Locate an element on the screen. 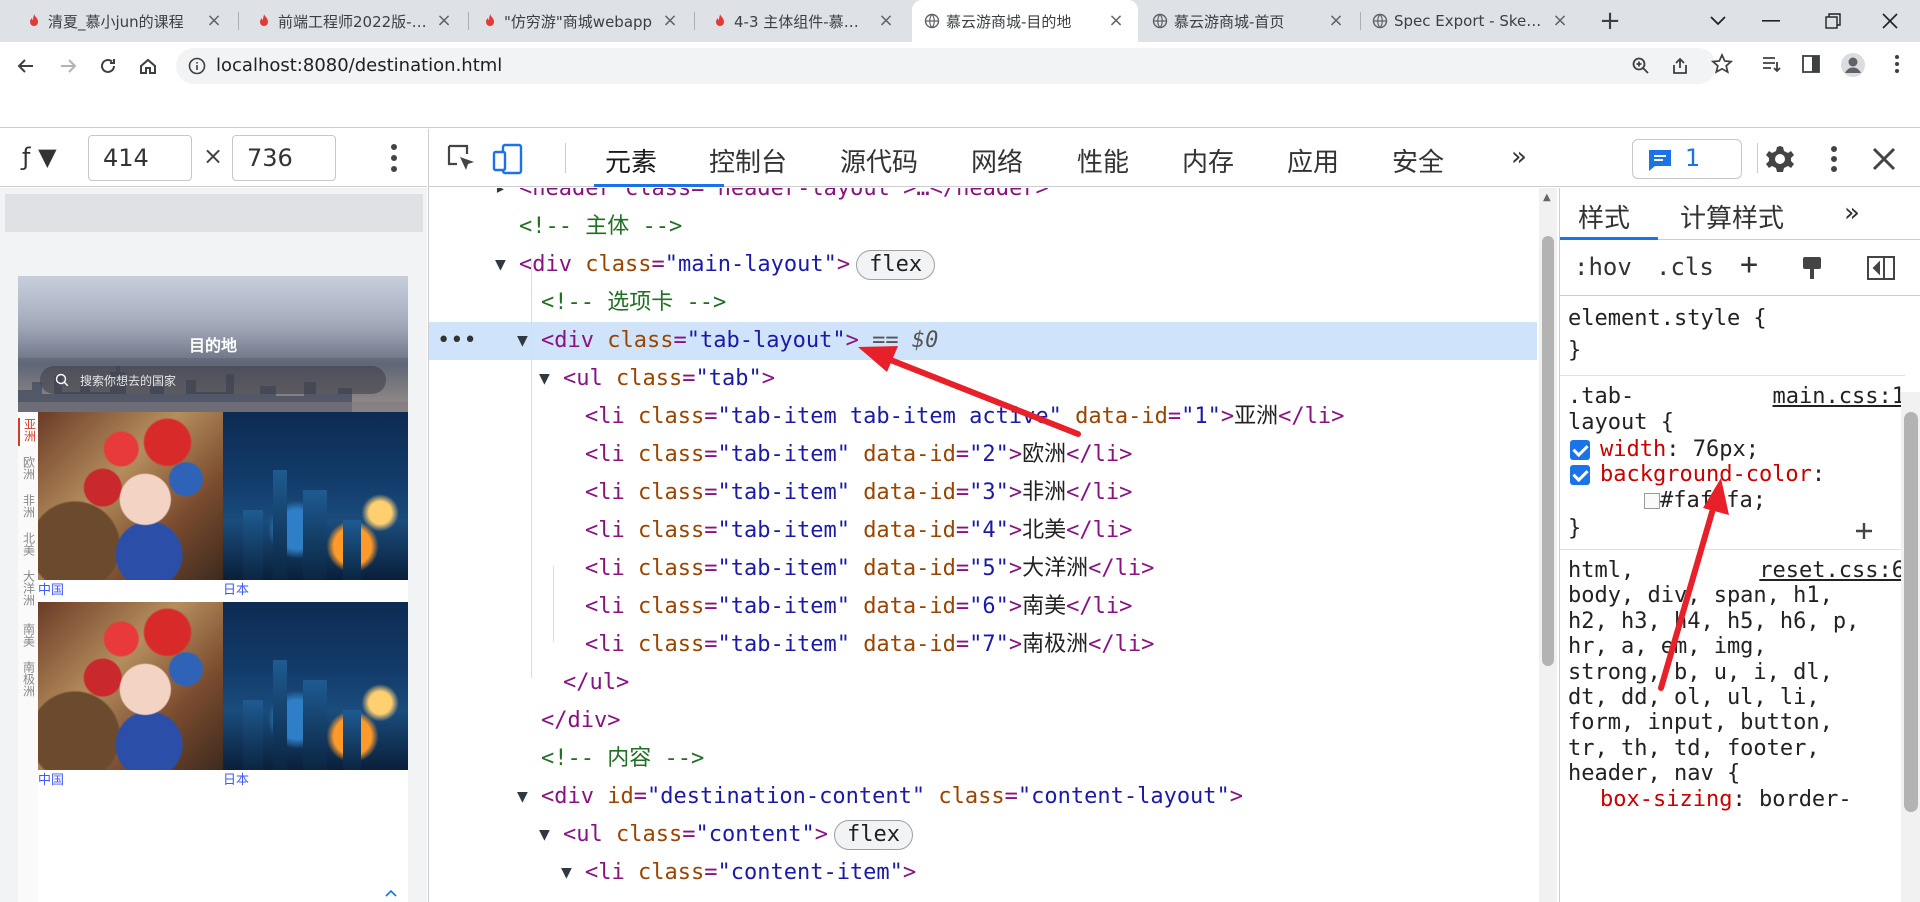  hov-button: :hov is located at coordinates (1603, 267).